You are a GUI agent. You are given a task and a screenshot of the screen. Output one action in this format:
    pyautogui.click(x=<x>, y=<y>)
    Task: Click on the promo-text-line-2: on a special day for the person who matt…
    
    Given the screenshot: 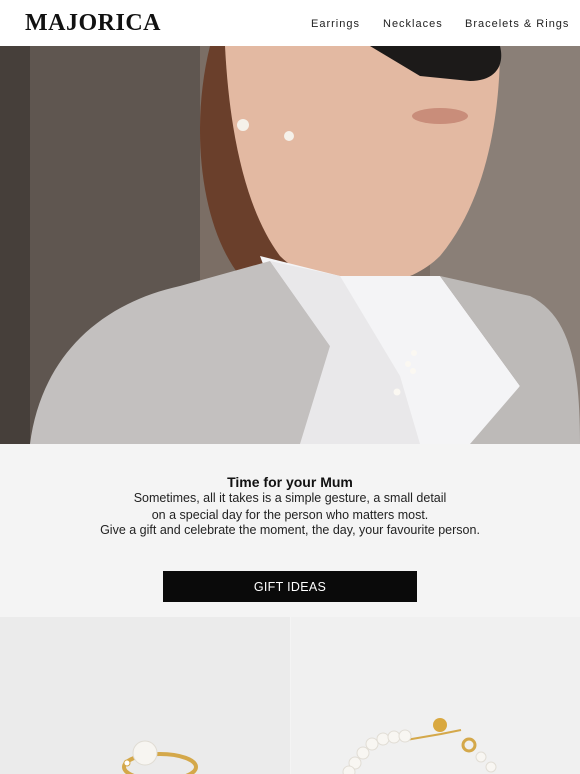 What is the action you would take?
    pyautogui.click(x=290, y=515)
    